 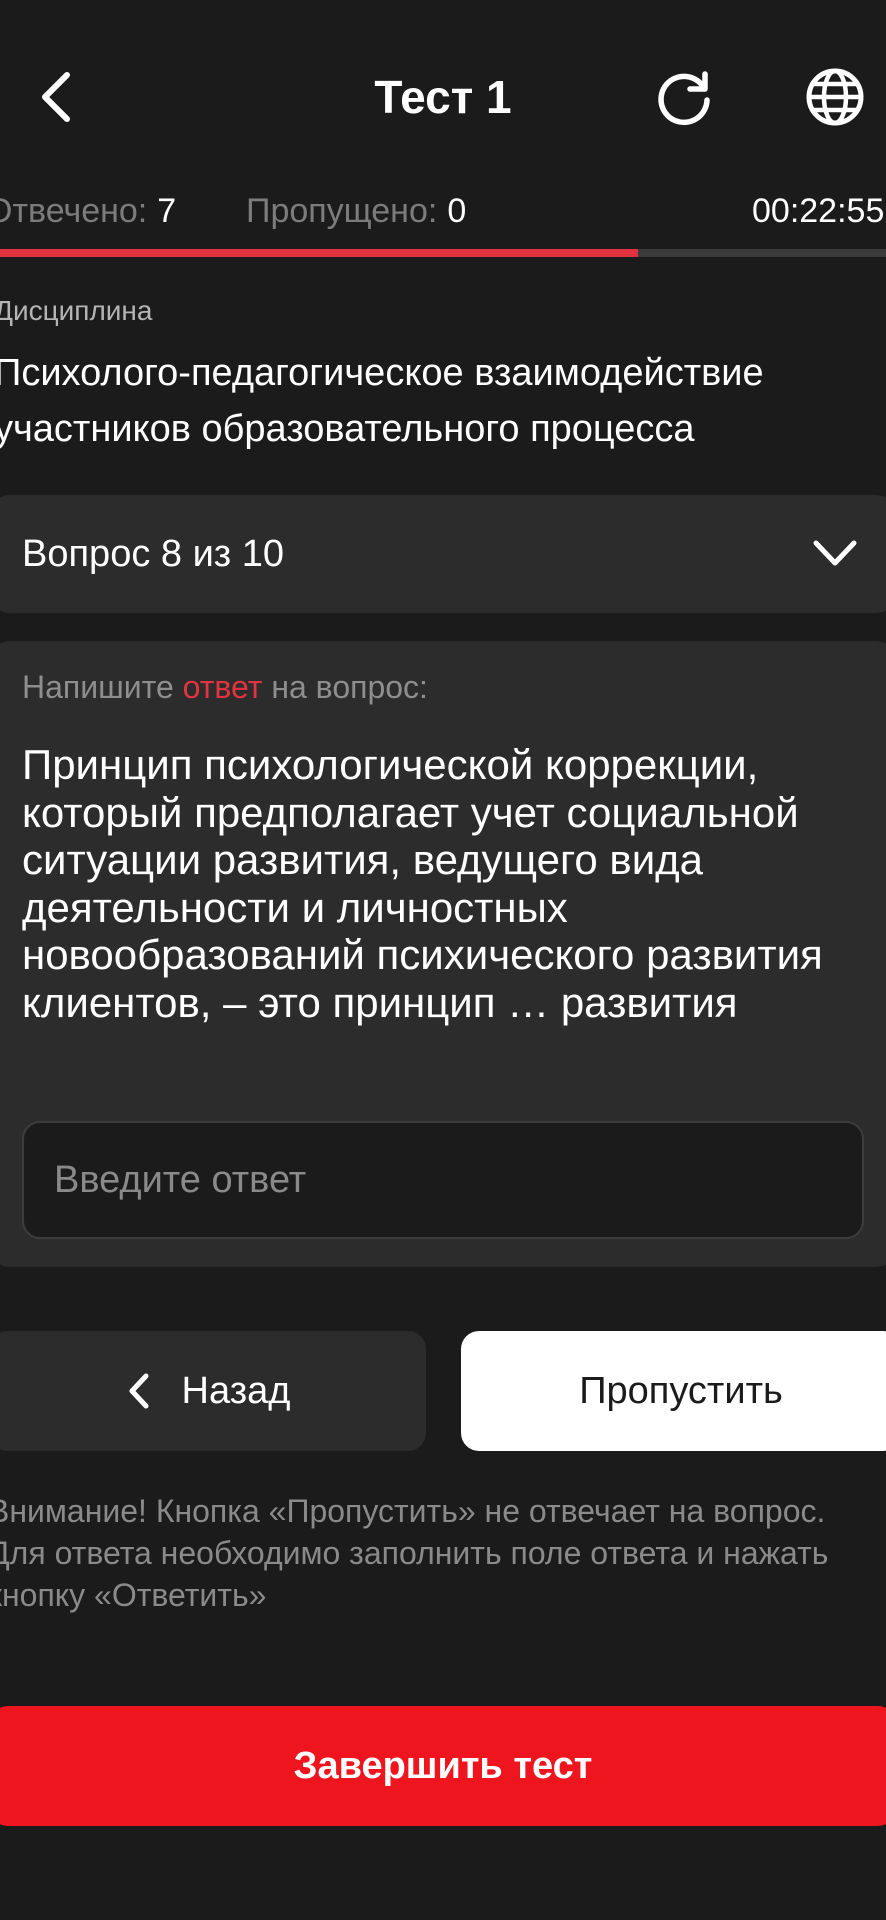 I want to click on refresh-icon, so click(x=684, y=98).